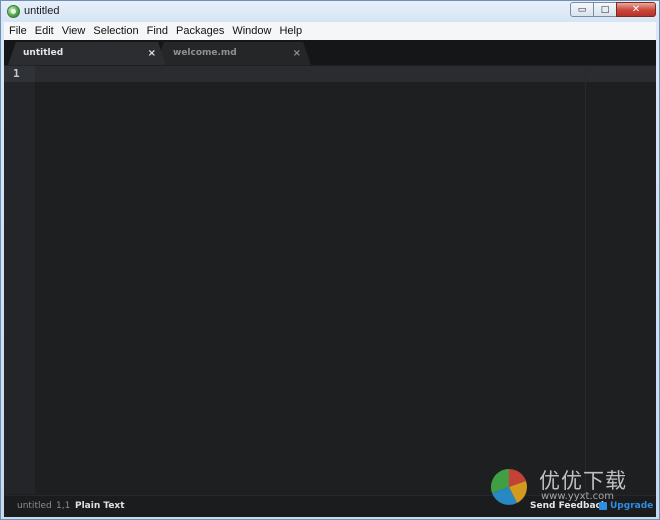 Image resolution: width=660 pixels, height=520 pixels. Describe the element at coordinates (13, 11) in the screenshot. I see `app-logo-icon` at that location.